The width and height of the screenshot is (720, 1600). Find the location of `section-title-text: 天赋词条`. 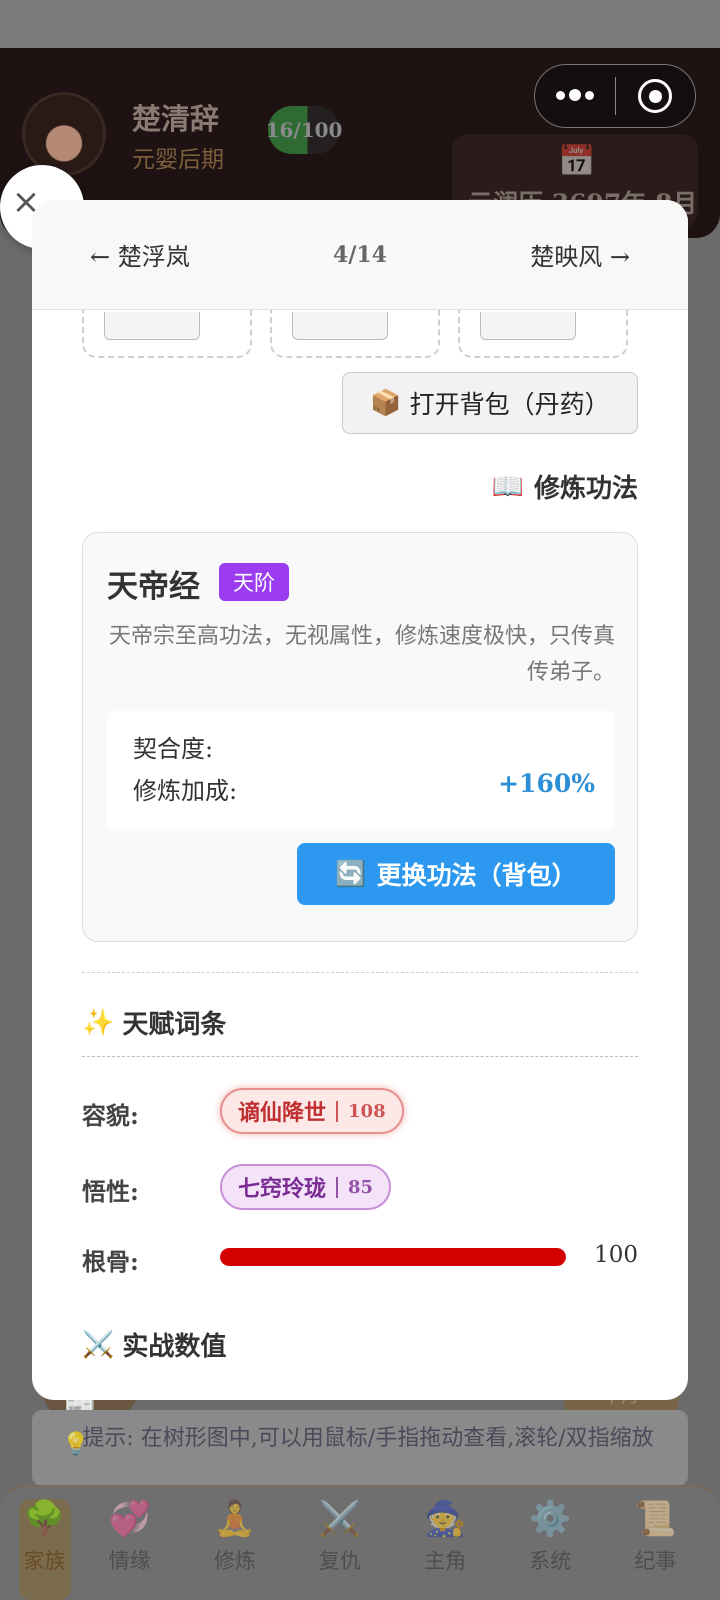

section-title-text: 天赋词条 is located at coordinates (174, 1025).